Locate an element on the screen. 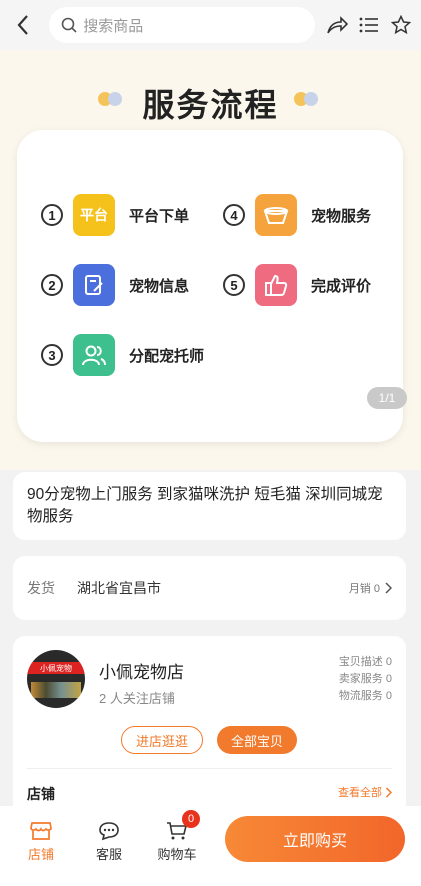 Image resolution: width=421 pixels, height=886 pixels. cart-badge: 0 is located at coordinates (191, 819).